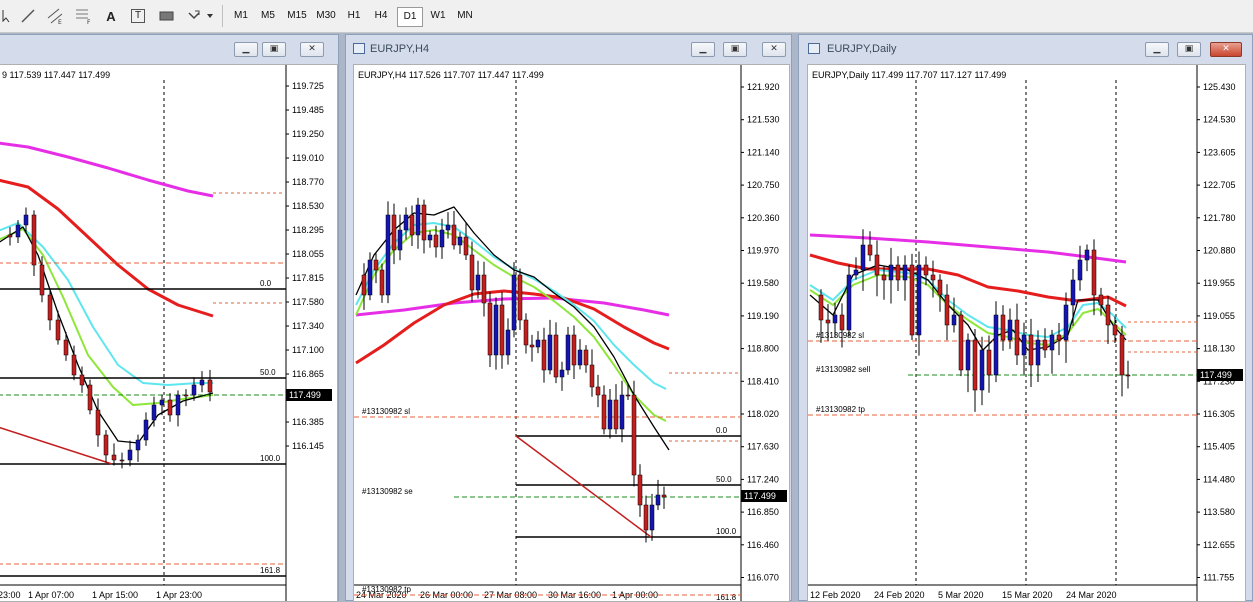 This screenshot has height=602, width=1253. I want to click on chart-window-icon, so click(814, 48).